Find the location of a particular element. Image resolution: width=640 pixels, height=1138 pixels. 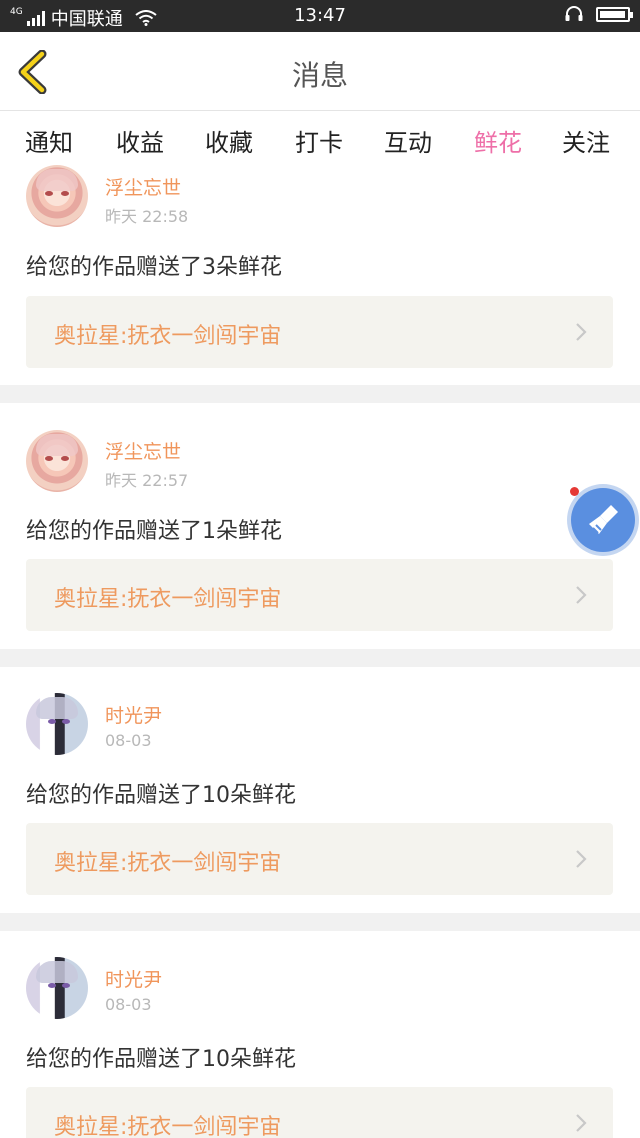

tab-label: 打卡 is located at coordinates (319, 143).